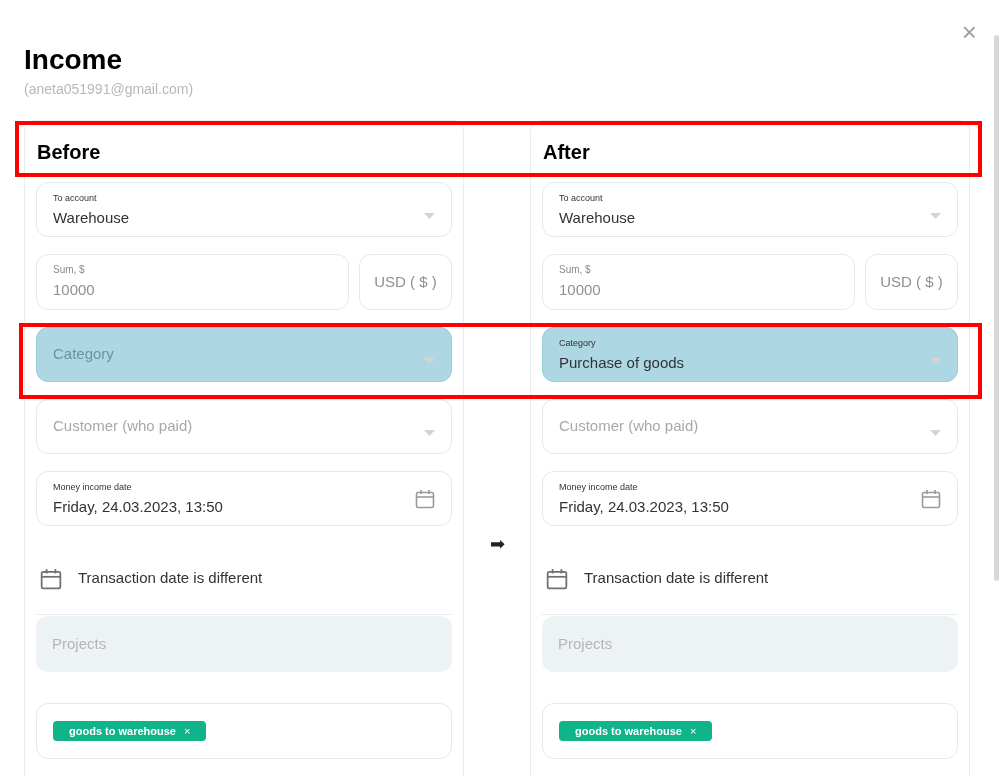  Describe the element at coordinates (69, 152) in the screenshot. I see `panel-title: Before` at that location.